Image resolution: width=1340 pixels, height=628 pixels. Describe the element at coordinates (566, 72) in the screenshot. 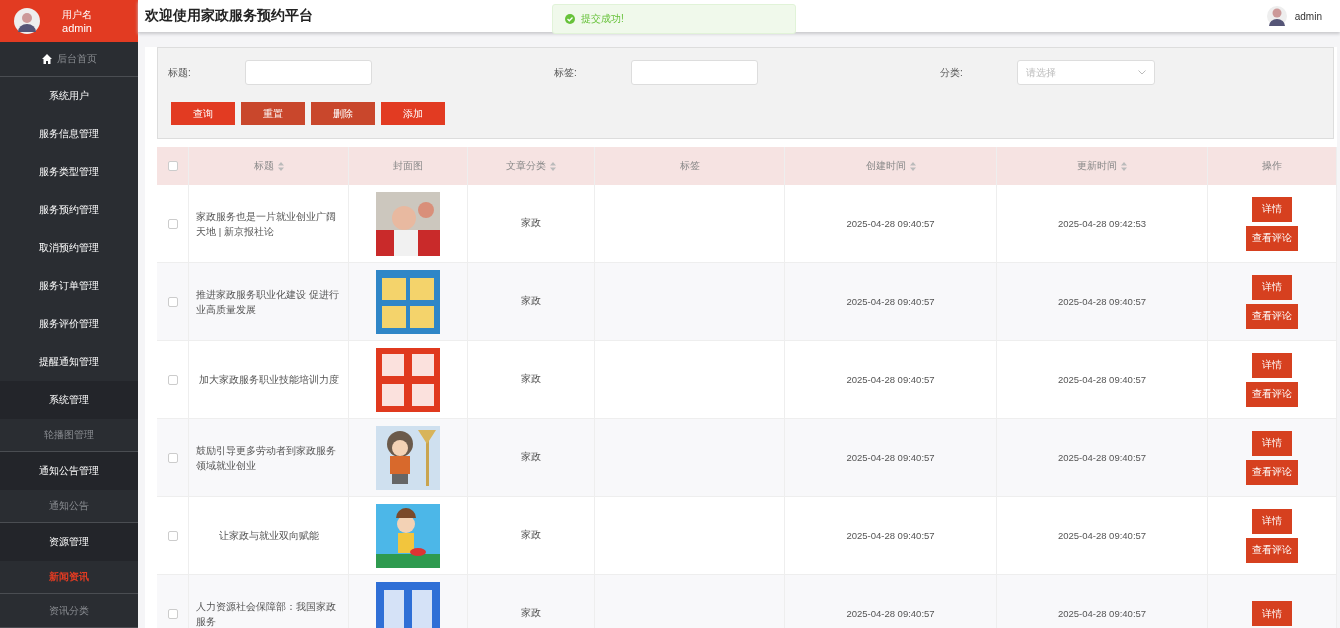

I see `field-label: 标签:` at that location.